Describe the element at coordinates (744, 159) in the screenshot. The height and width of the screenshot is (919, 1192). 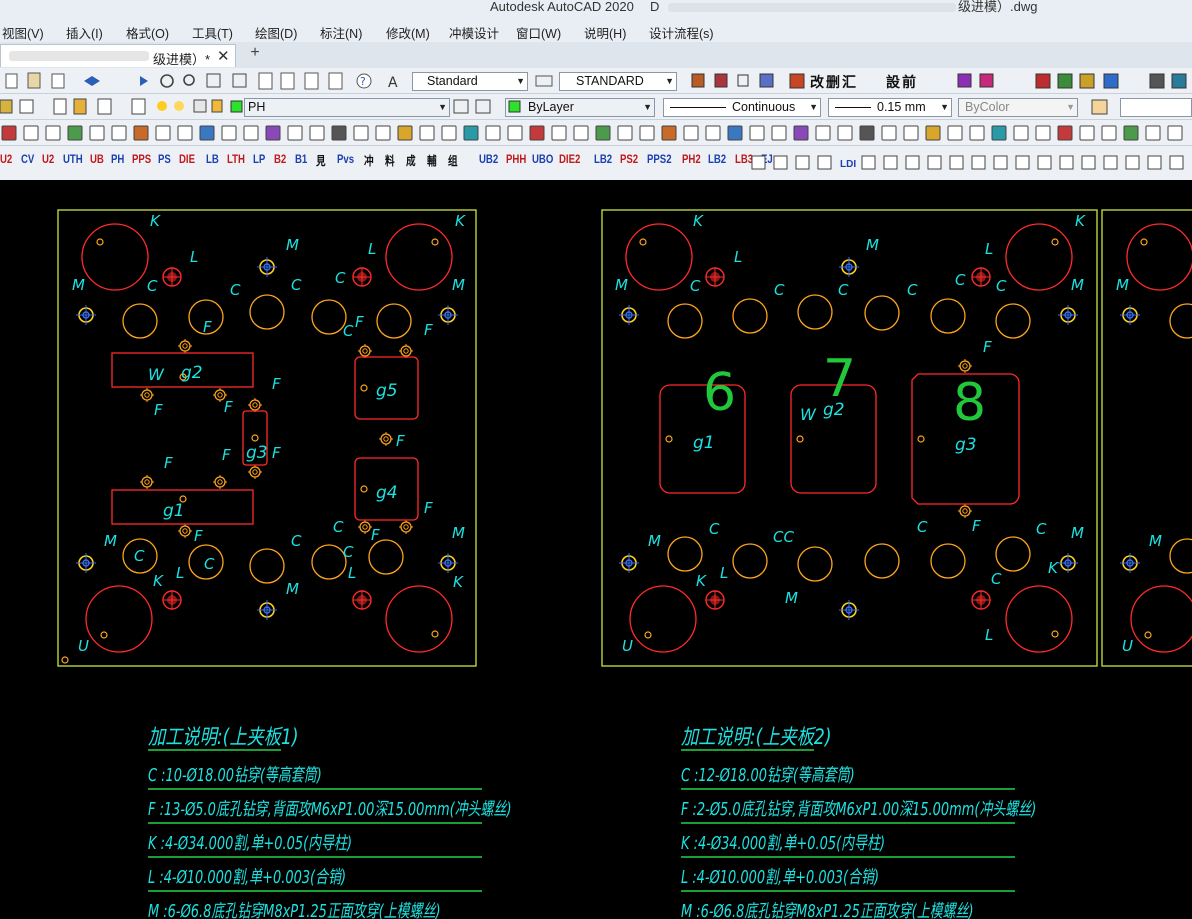
I see `punch-command-button: LB3` at that location.